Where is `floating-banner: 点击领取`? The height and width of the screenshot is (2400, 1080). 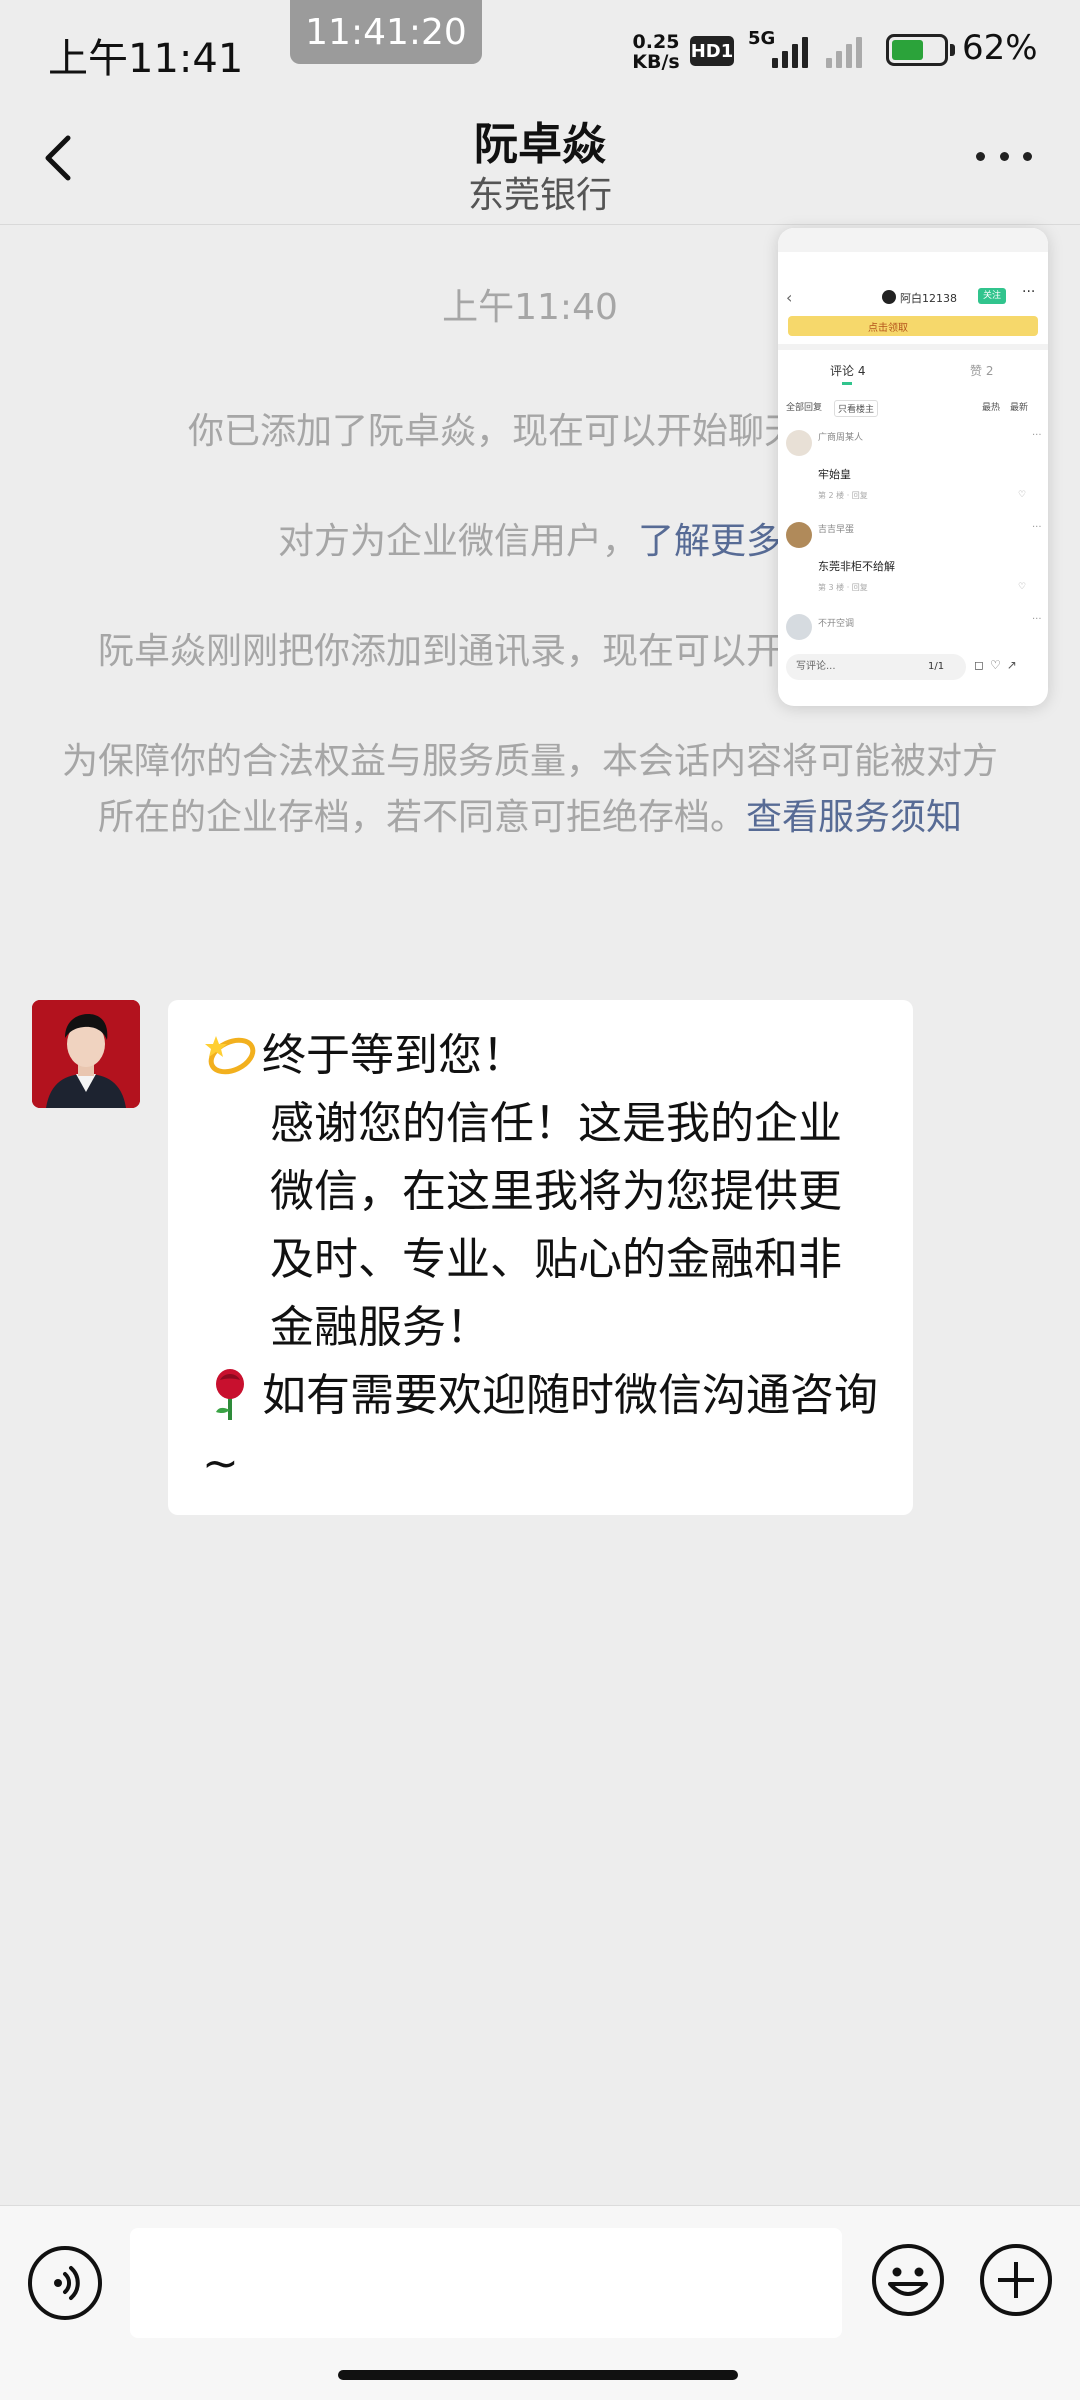
floating-banner: 点击领取 is located at coordinates (913, 326).